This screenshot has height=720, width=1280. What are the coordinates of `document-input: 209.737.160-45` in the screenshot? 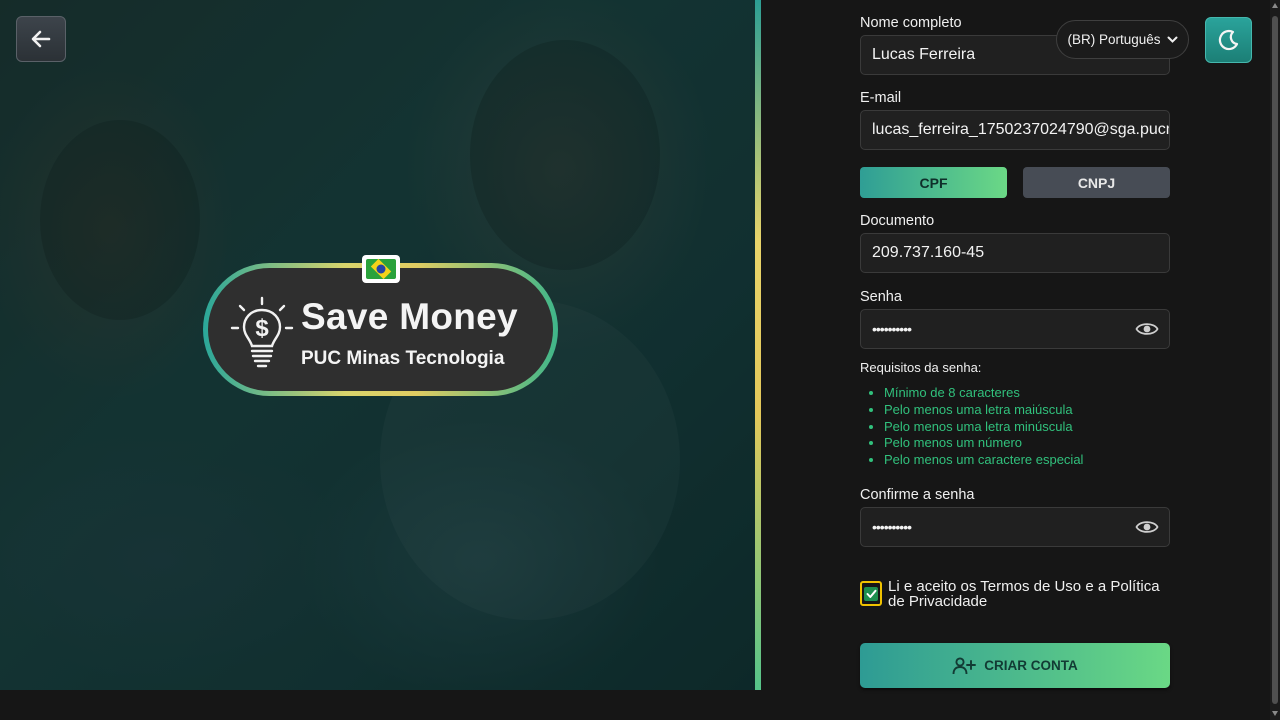 It's located at (1015, 253).